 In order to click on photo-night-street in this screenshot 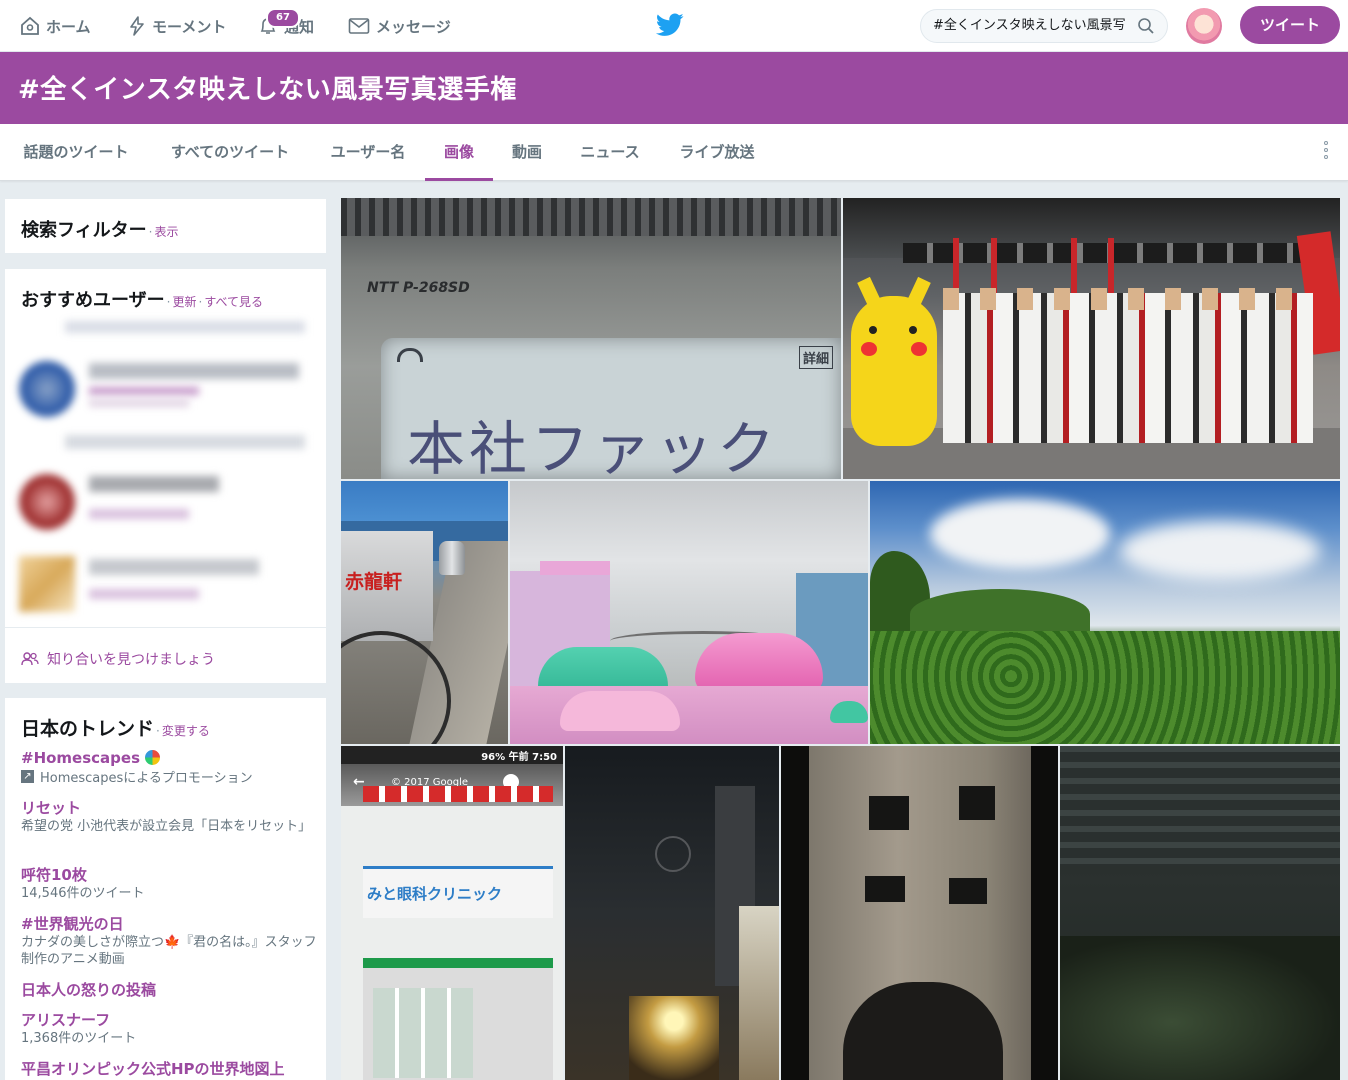, I will do `click(672, 913)`.